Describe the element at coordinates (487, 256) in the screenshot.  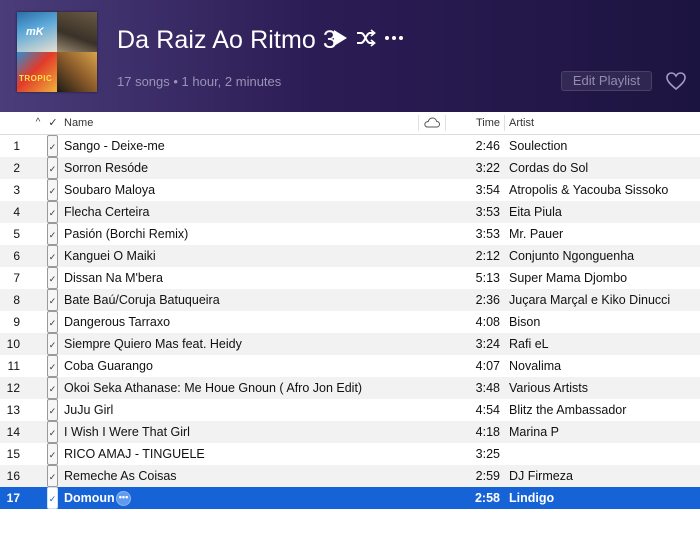
I see `track-time: 2:12` at that location.